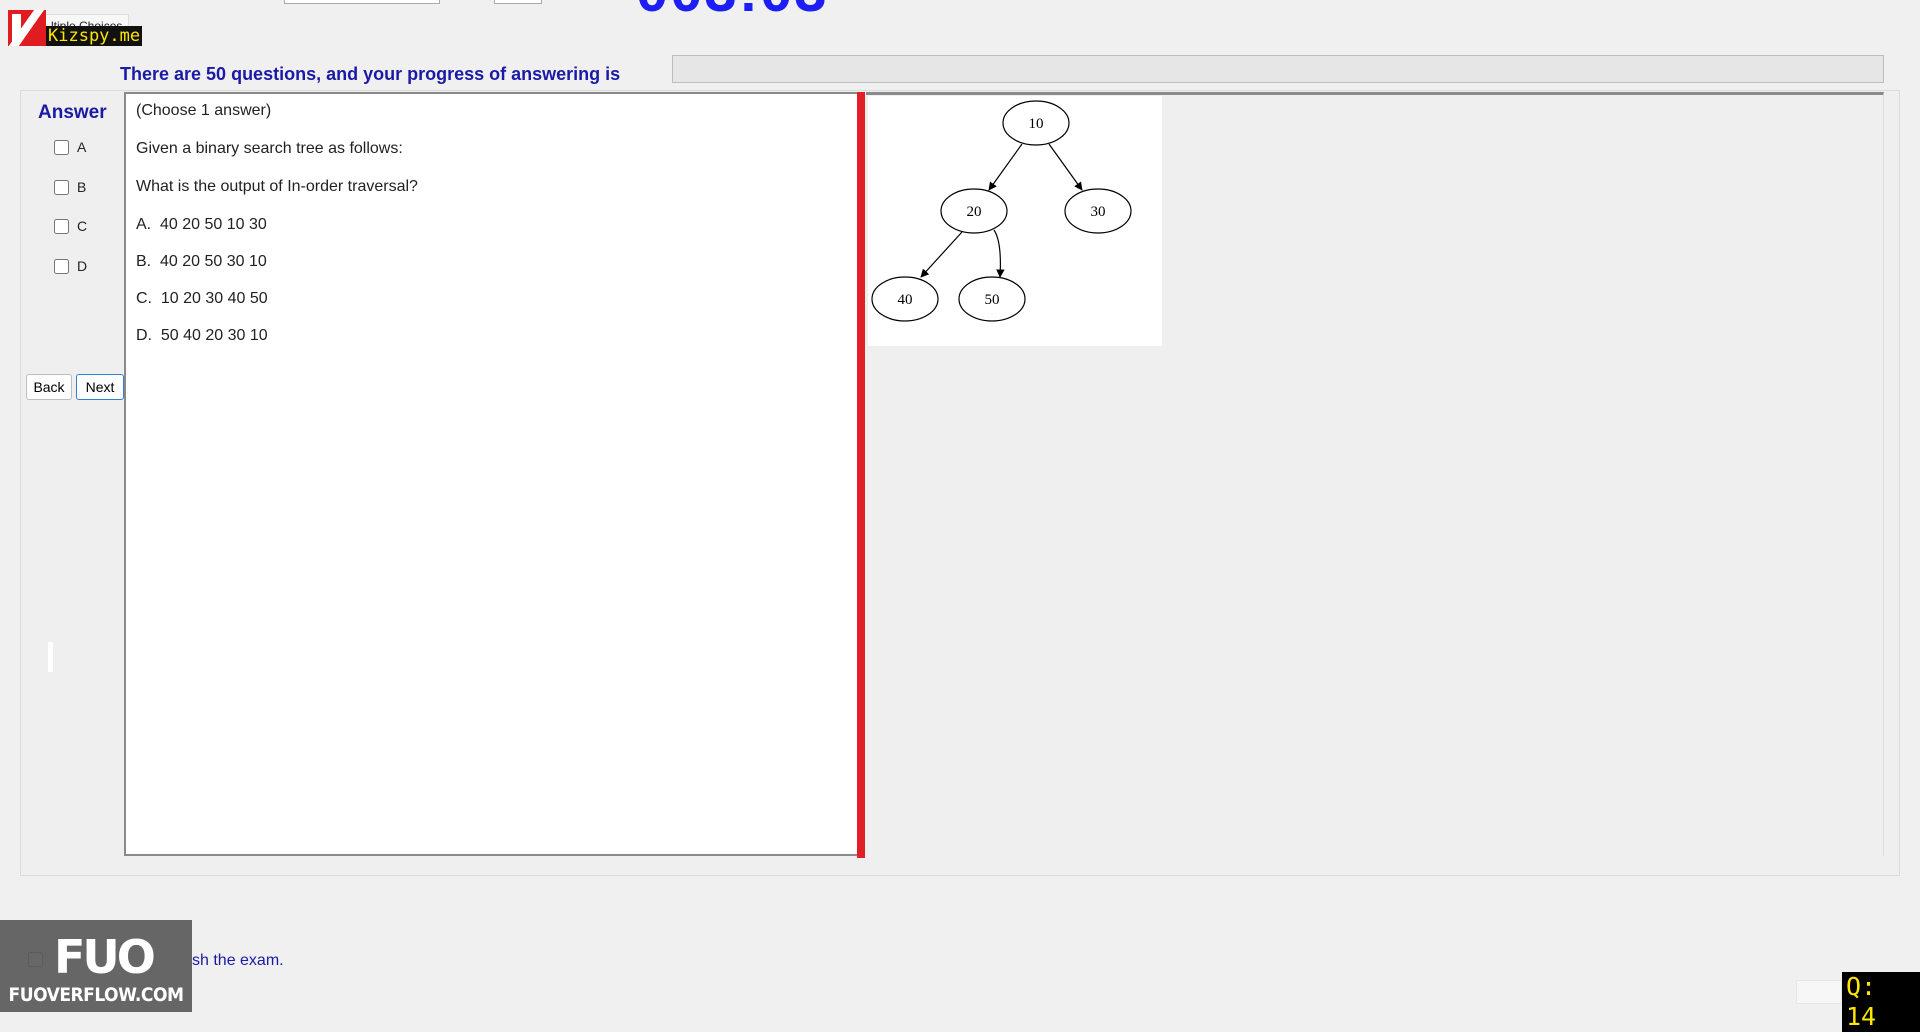 The image size is (1920, 1032). Describe the element at coordinates (100, 387) in the screenshot. I see `next-button: Next` at that location.